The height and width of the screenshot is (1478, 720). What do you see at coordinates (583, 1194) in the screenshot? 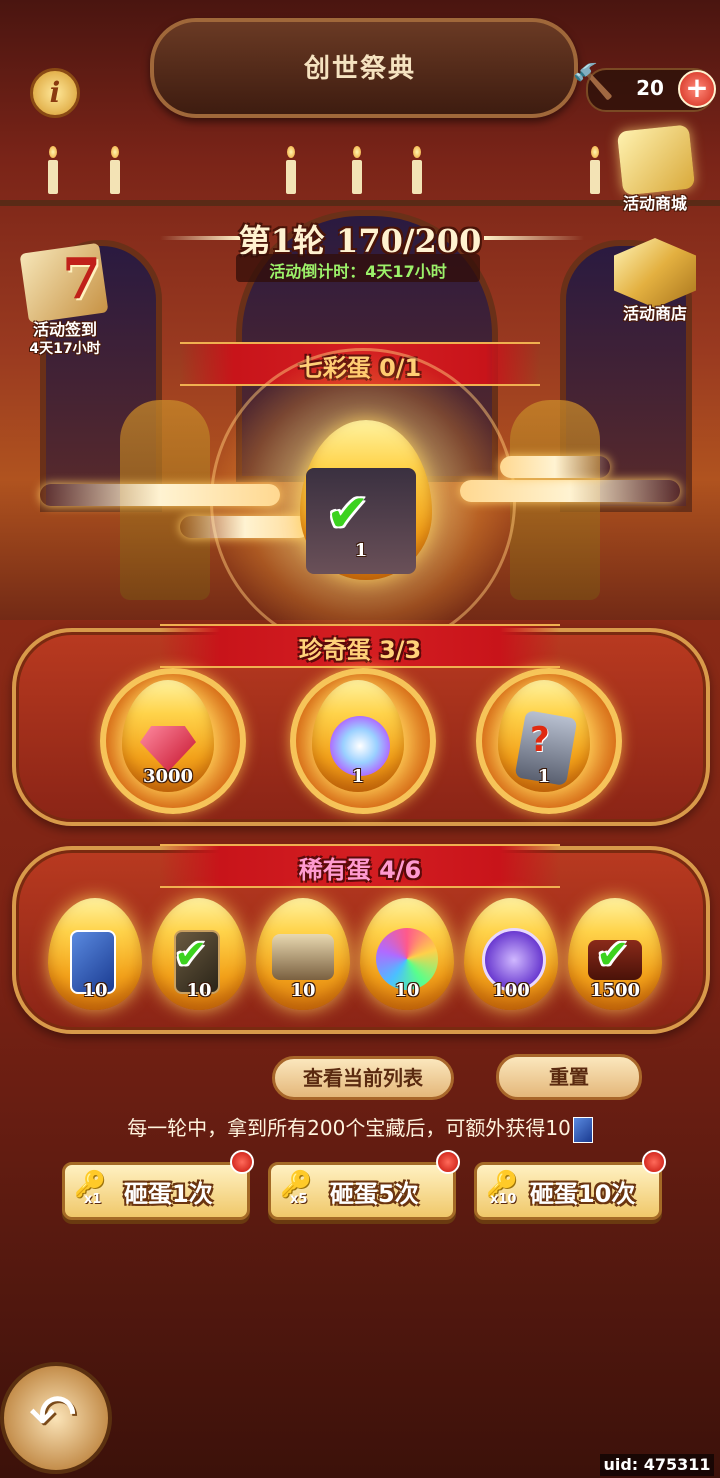
I see `smash-10-label: 砸蛋10次` at bounding box center [583, 1194].